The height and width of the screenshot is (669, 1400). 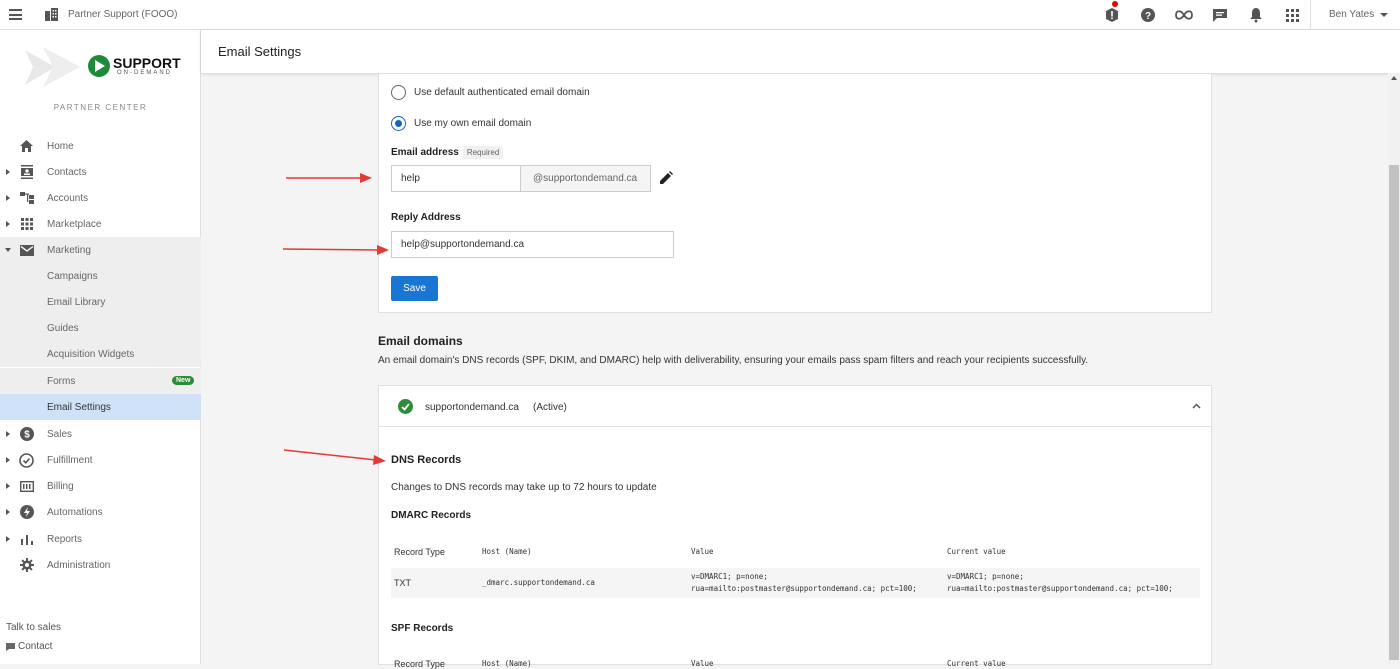 I want to click on sidebar-item-label: Automations, so click(x=75, y=512).